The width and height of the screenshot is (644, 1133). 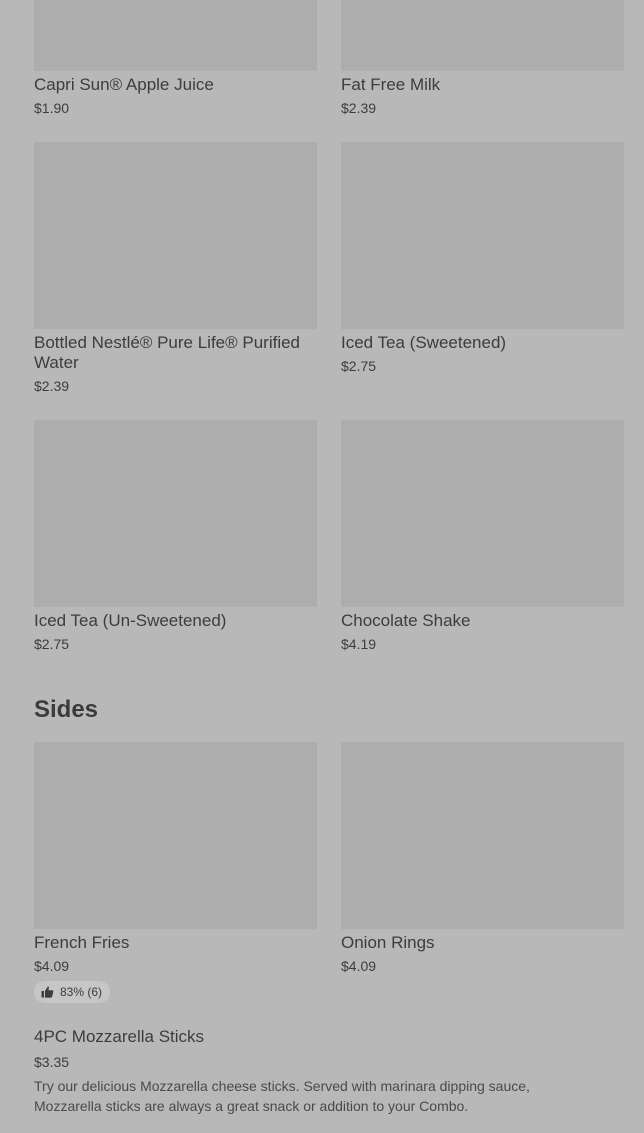 I want to click on item-price: $3.35, so click(x=52, y=1062).